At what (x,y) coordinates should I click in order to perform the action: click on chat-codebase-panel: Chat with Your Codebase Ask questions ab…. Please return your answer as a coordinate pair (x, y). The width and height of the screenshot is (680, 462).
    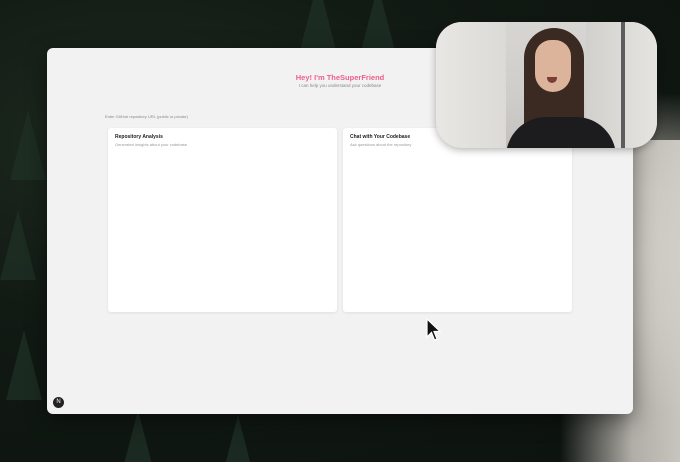
    Looking at the image, I should click on (457, 220).